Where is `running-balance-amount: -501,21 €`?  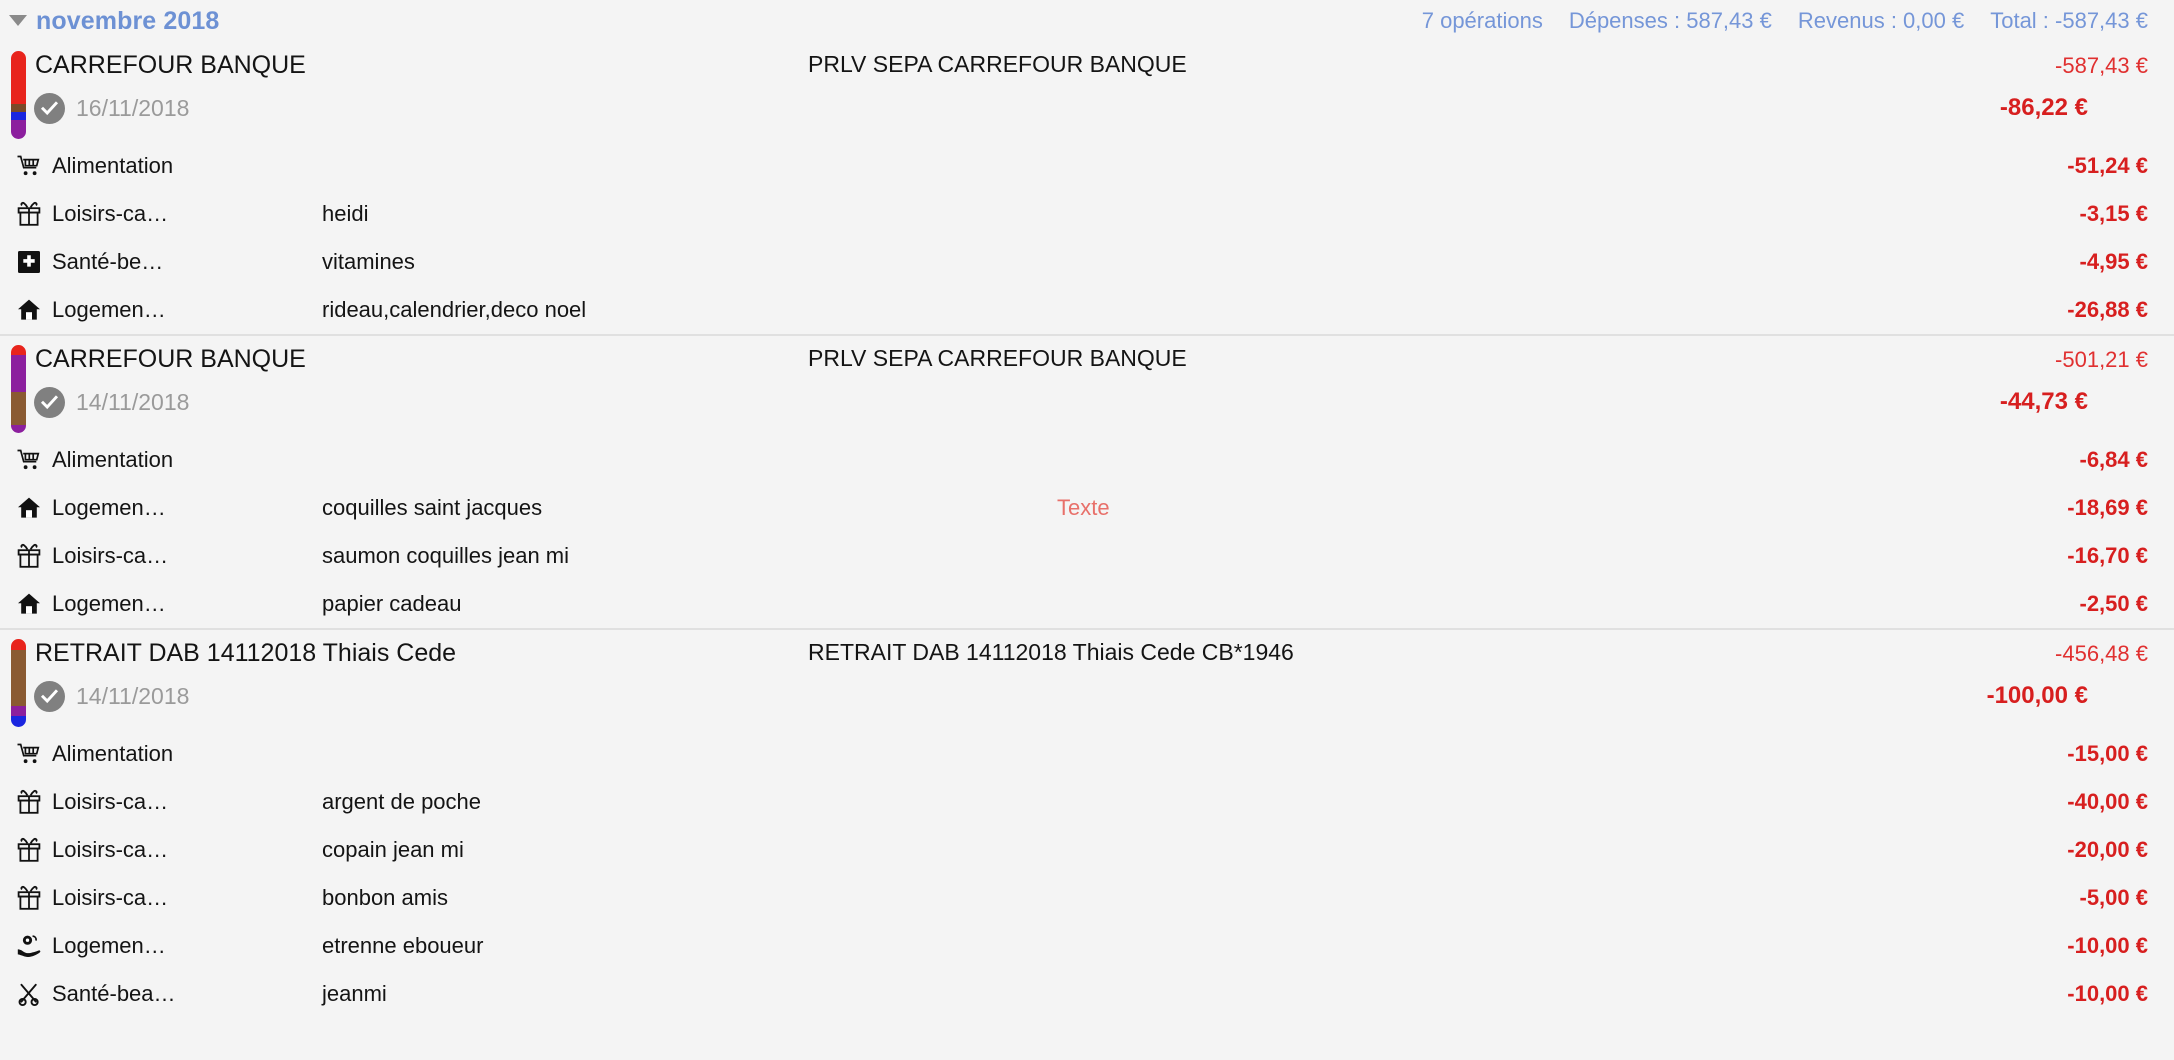
running-balance-amount: -501,21 € is located at coordinates (2101, 359).